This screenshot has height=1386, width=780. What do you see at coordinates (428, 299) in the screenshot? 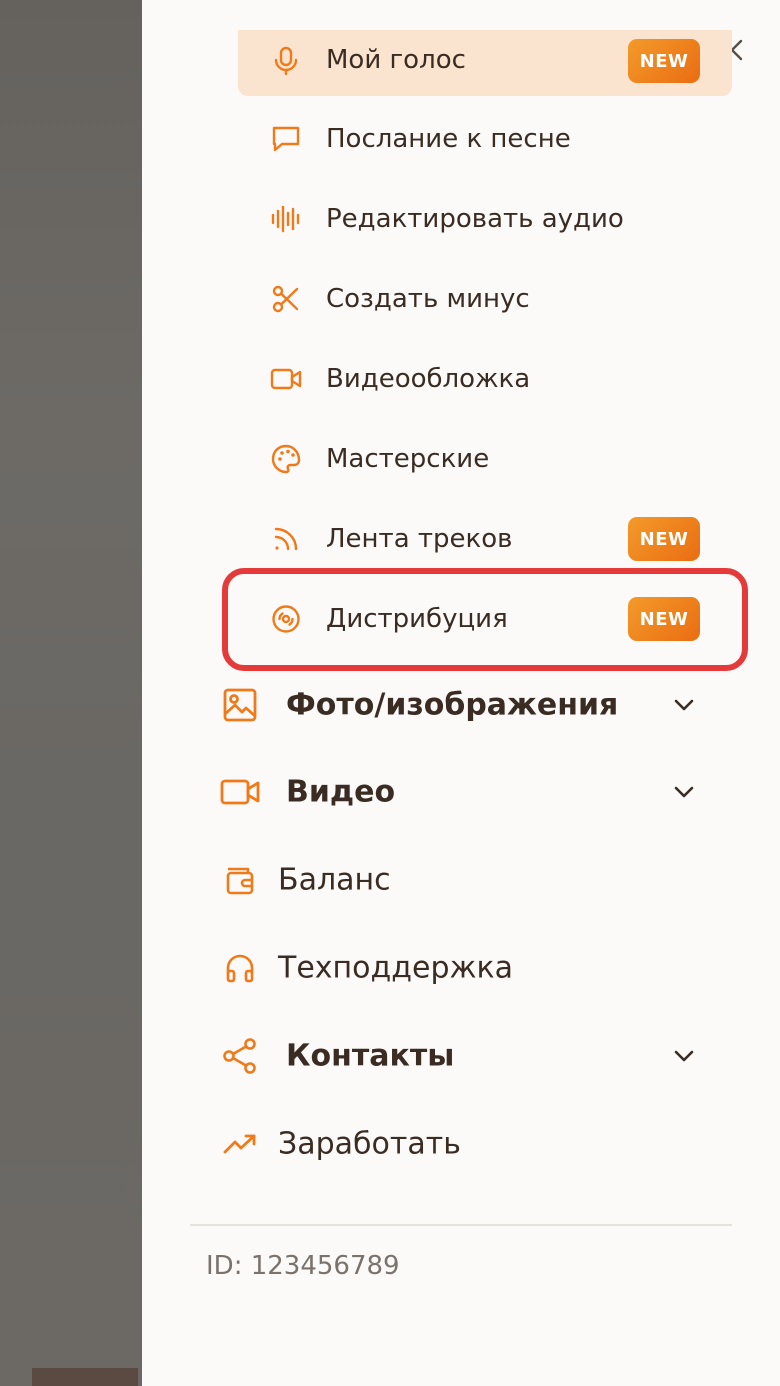
I see `menu-item-label: Создать минус` at bounding box center [428, 299].